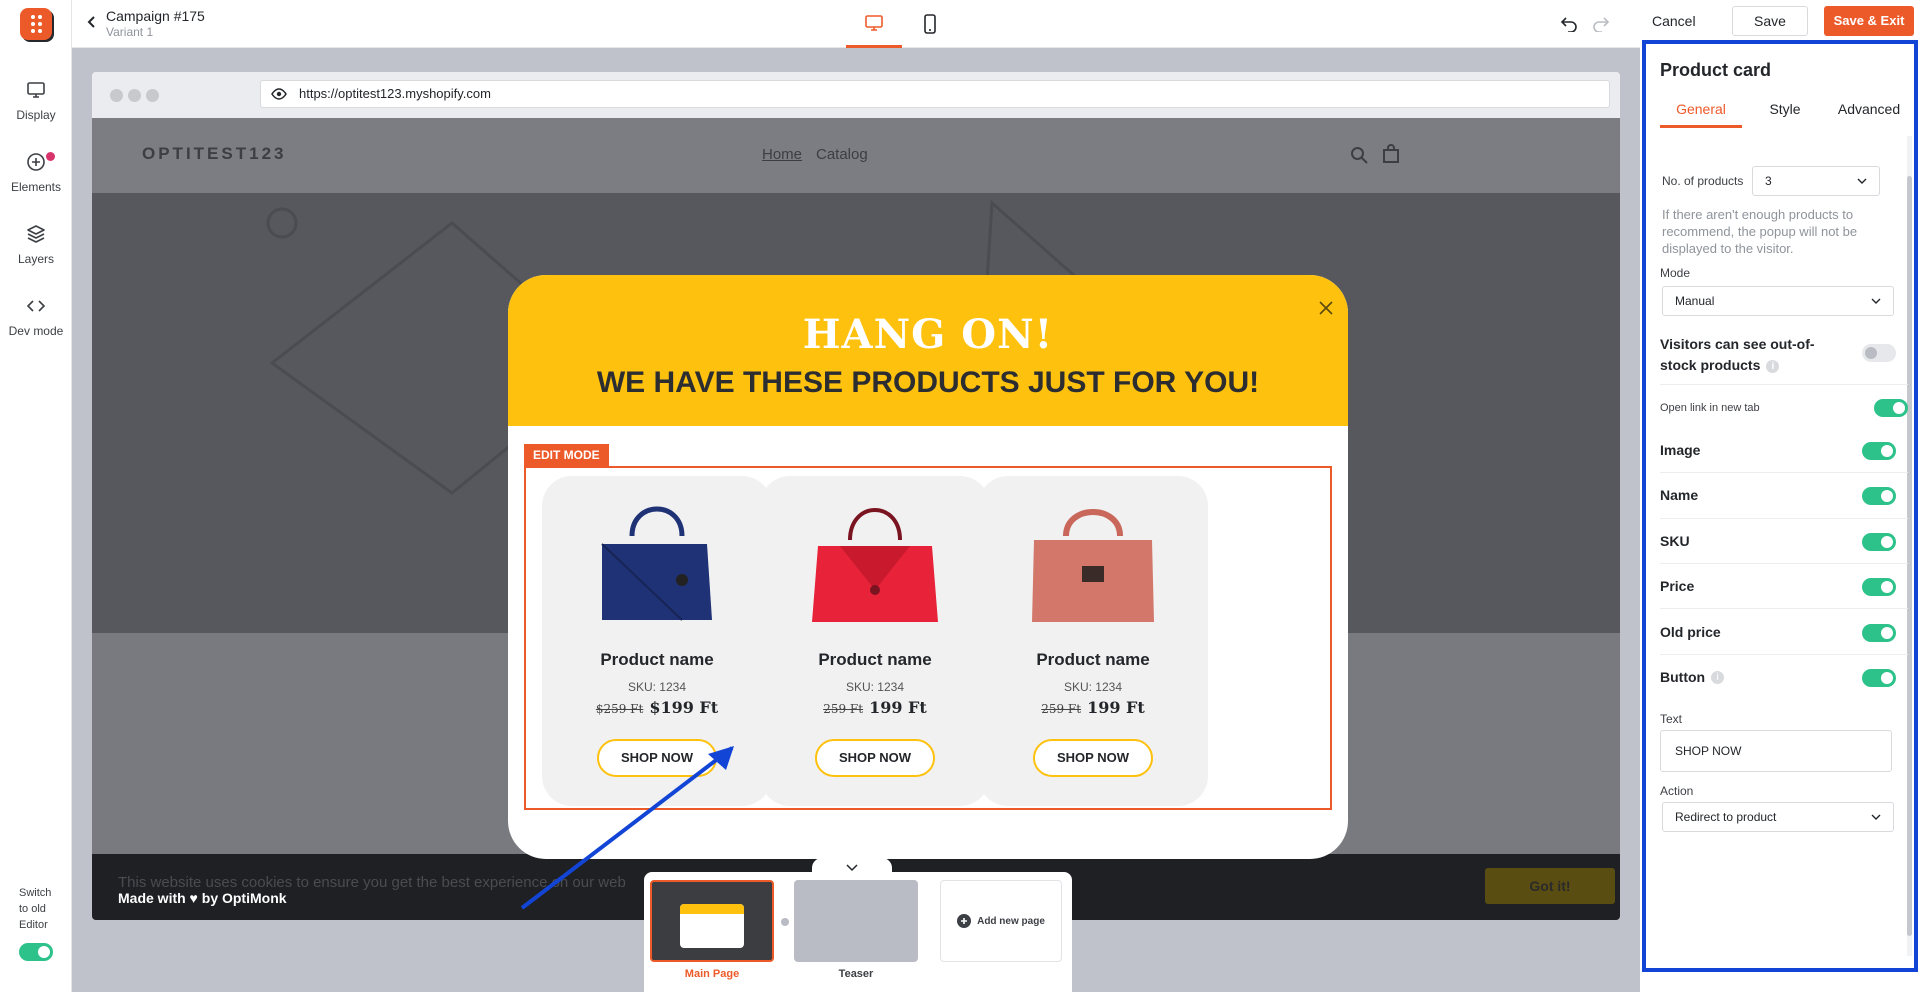 The image size is (1920, 992). Describe the element at coordinates (1869, 21) in the screenshot. I see `save-exit-button: Save & Exit` at that location.